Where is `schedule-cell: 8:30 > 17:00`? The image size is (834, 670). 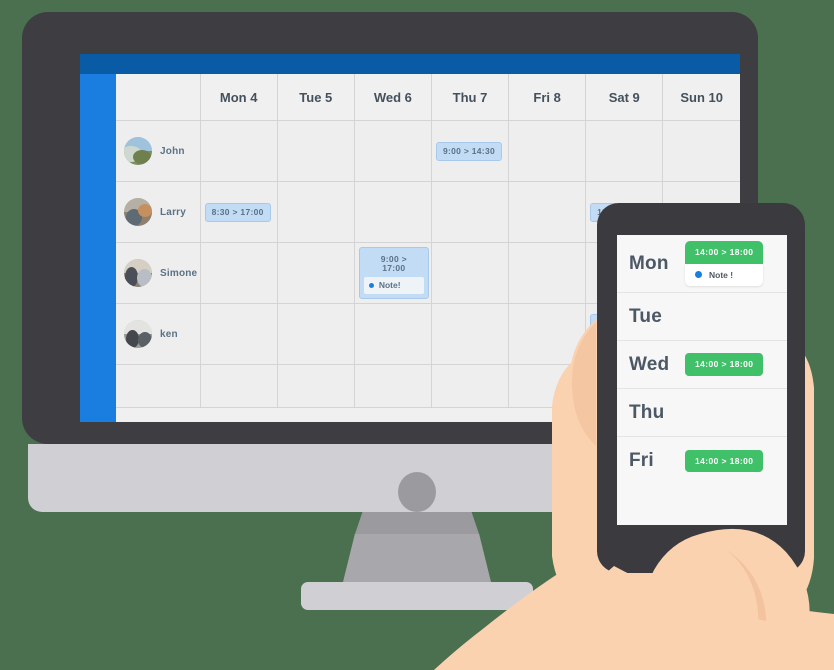
schedule-cell: 8:30 > 17:00 is located at coordinates (238, 212).